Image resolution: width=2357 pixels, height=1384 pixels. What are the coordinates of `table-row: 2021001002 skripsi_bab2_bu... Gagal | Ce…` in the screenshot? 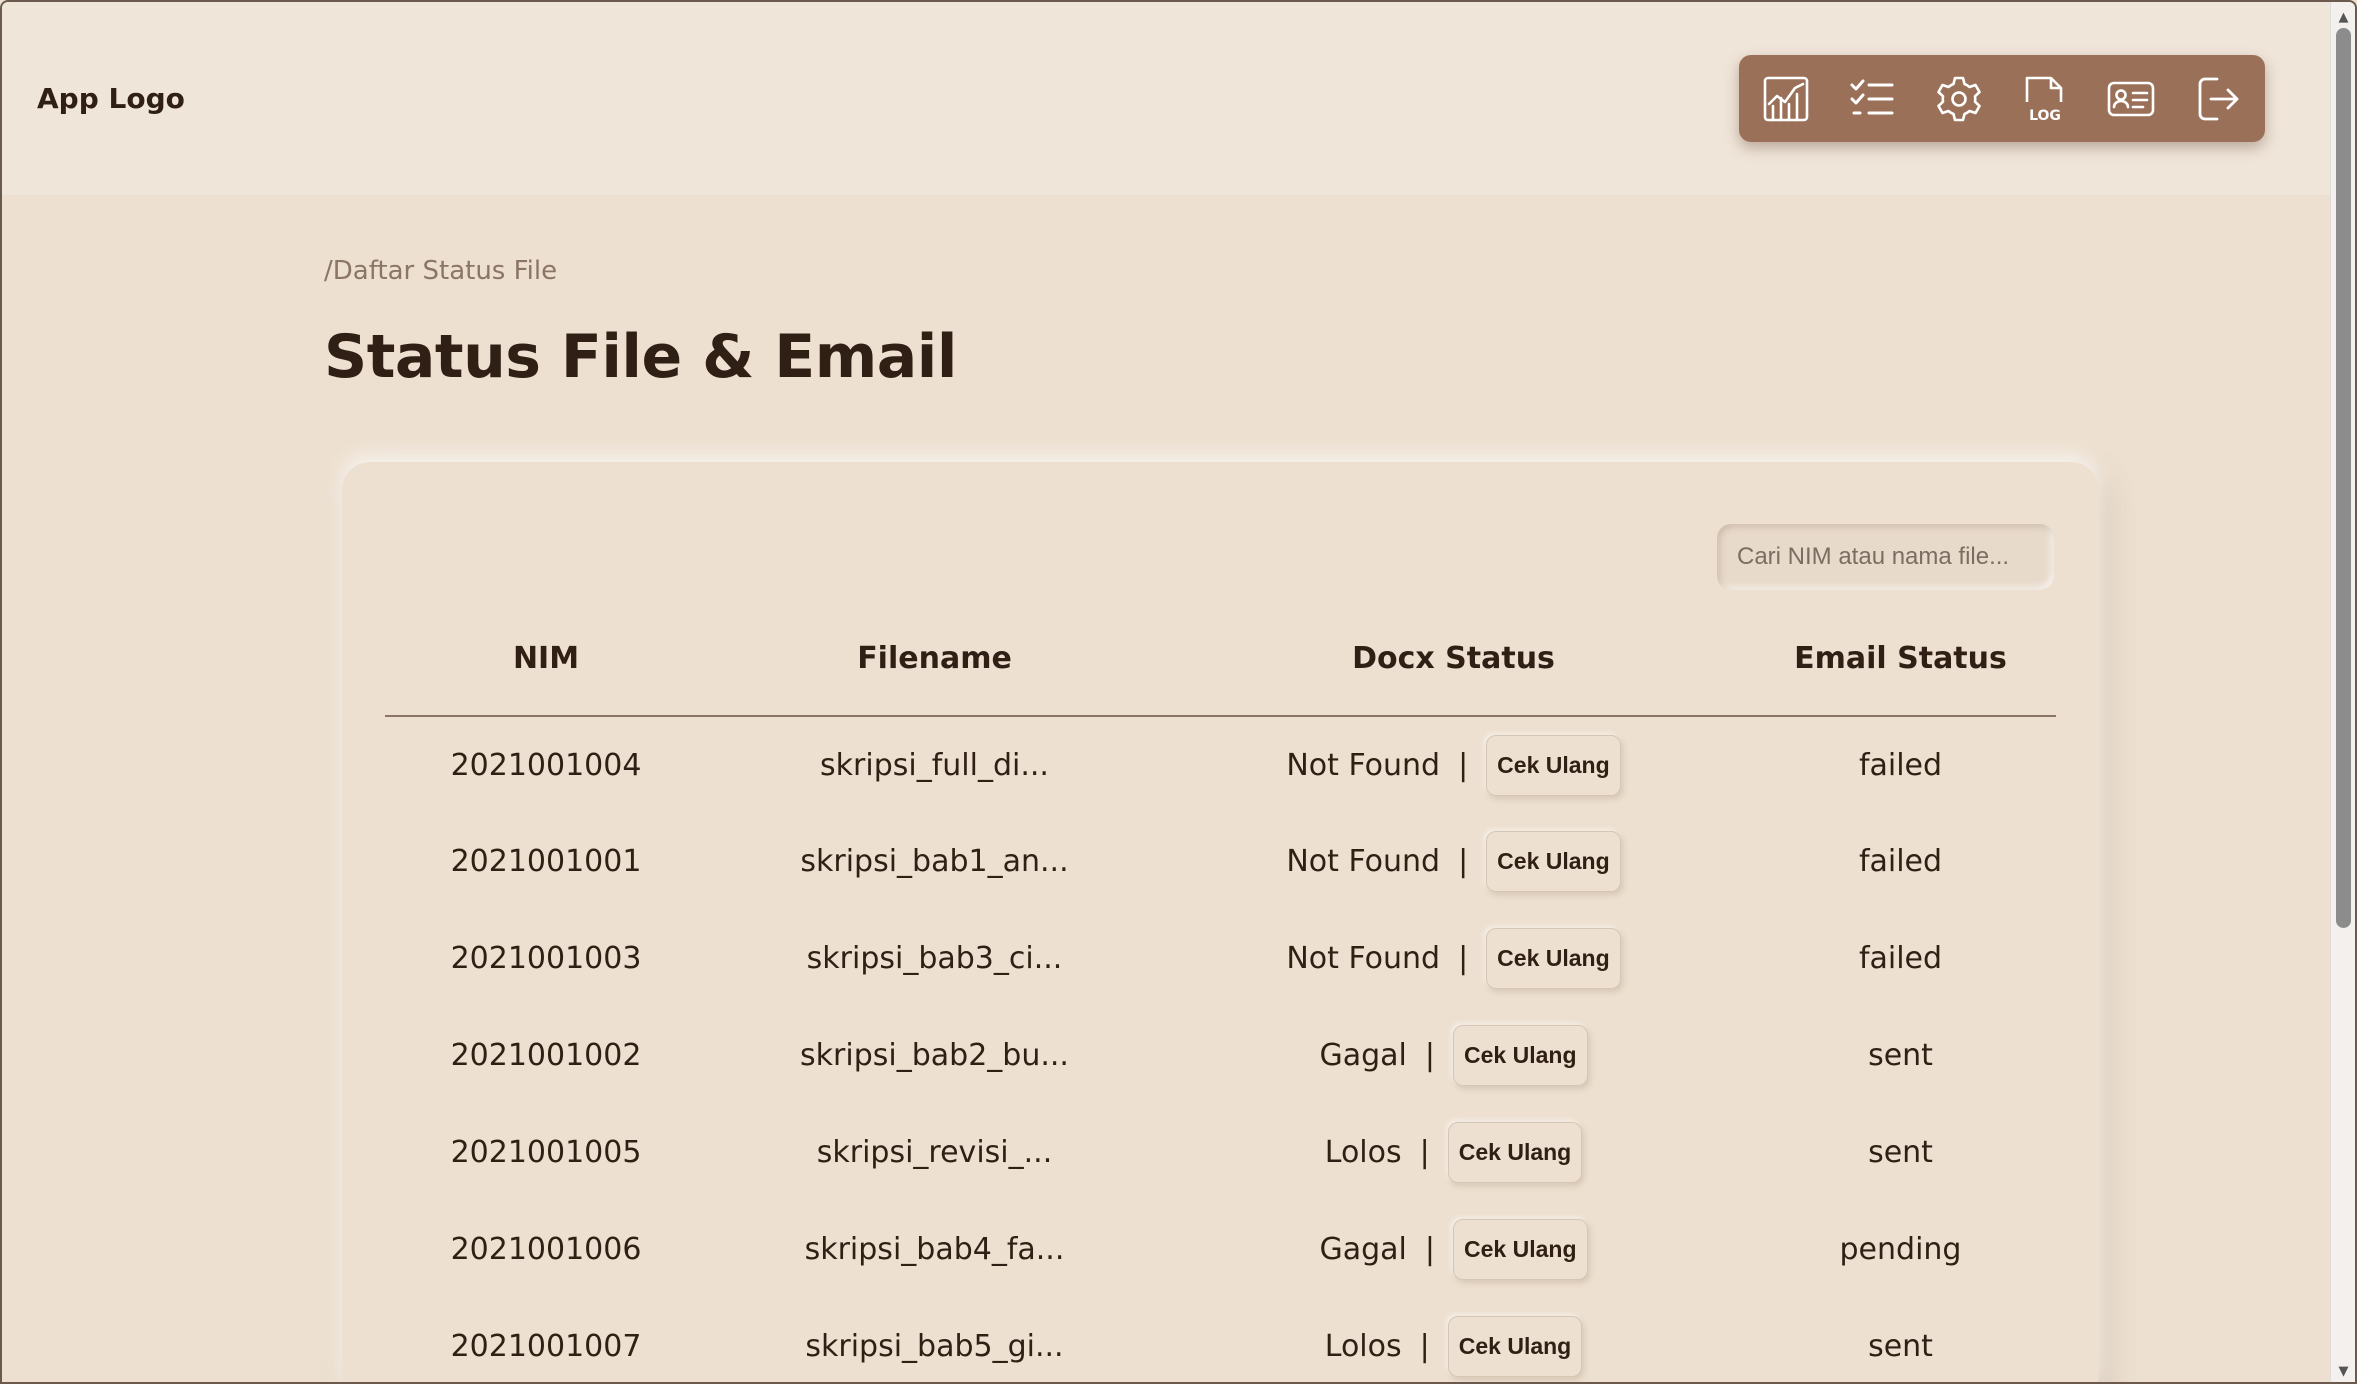 It's located at (1220, 1055).